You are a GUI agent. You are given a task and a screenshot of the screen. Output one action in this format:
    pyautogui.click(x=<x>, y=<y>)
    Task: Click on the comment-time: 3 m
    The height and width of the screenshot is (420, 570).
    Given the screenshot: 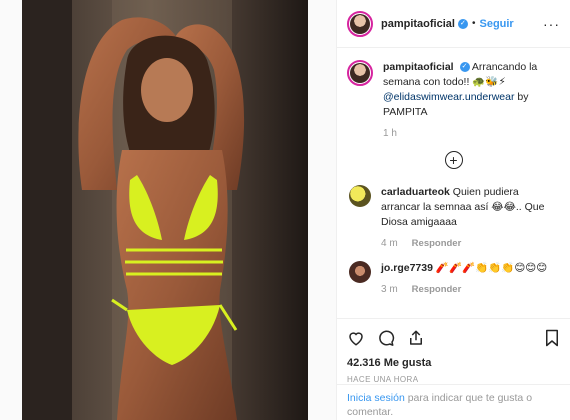 What is the action you would take?
    pyautogui.click(x=389, y=289)
    